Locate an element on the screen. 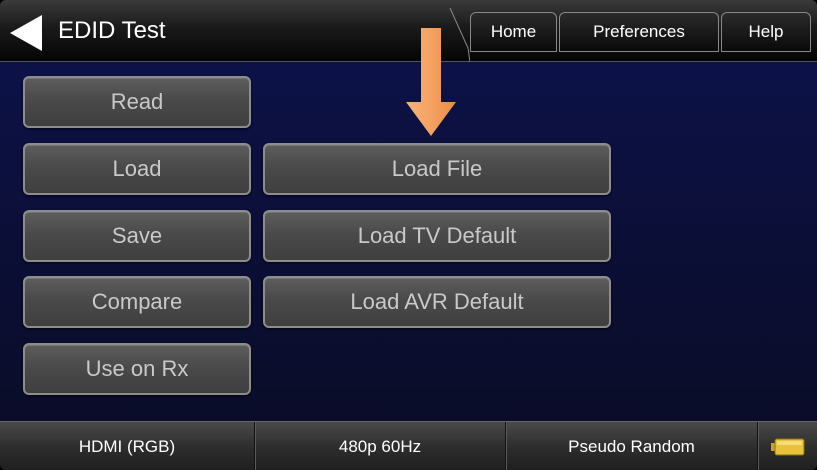  load-avr-default-button: Load AVR Default is located at coordinates (437, 302).